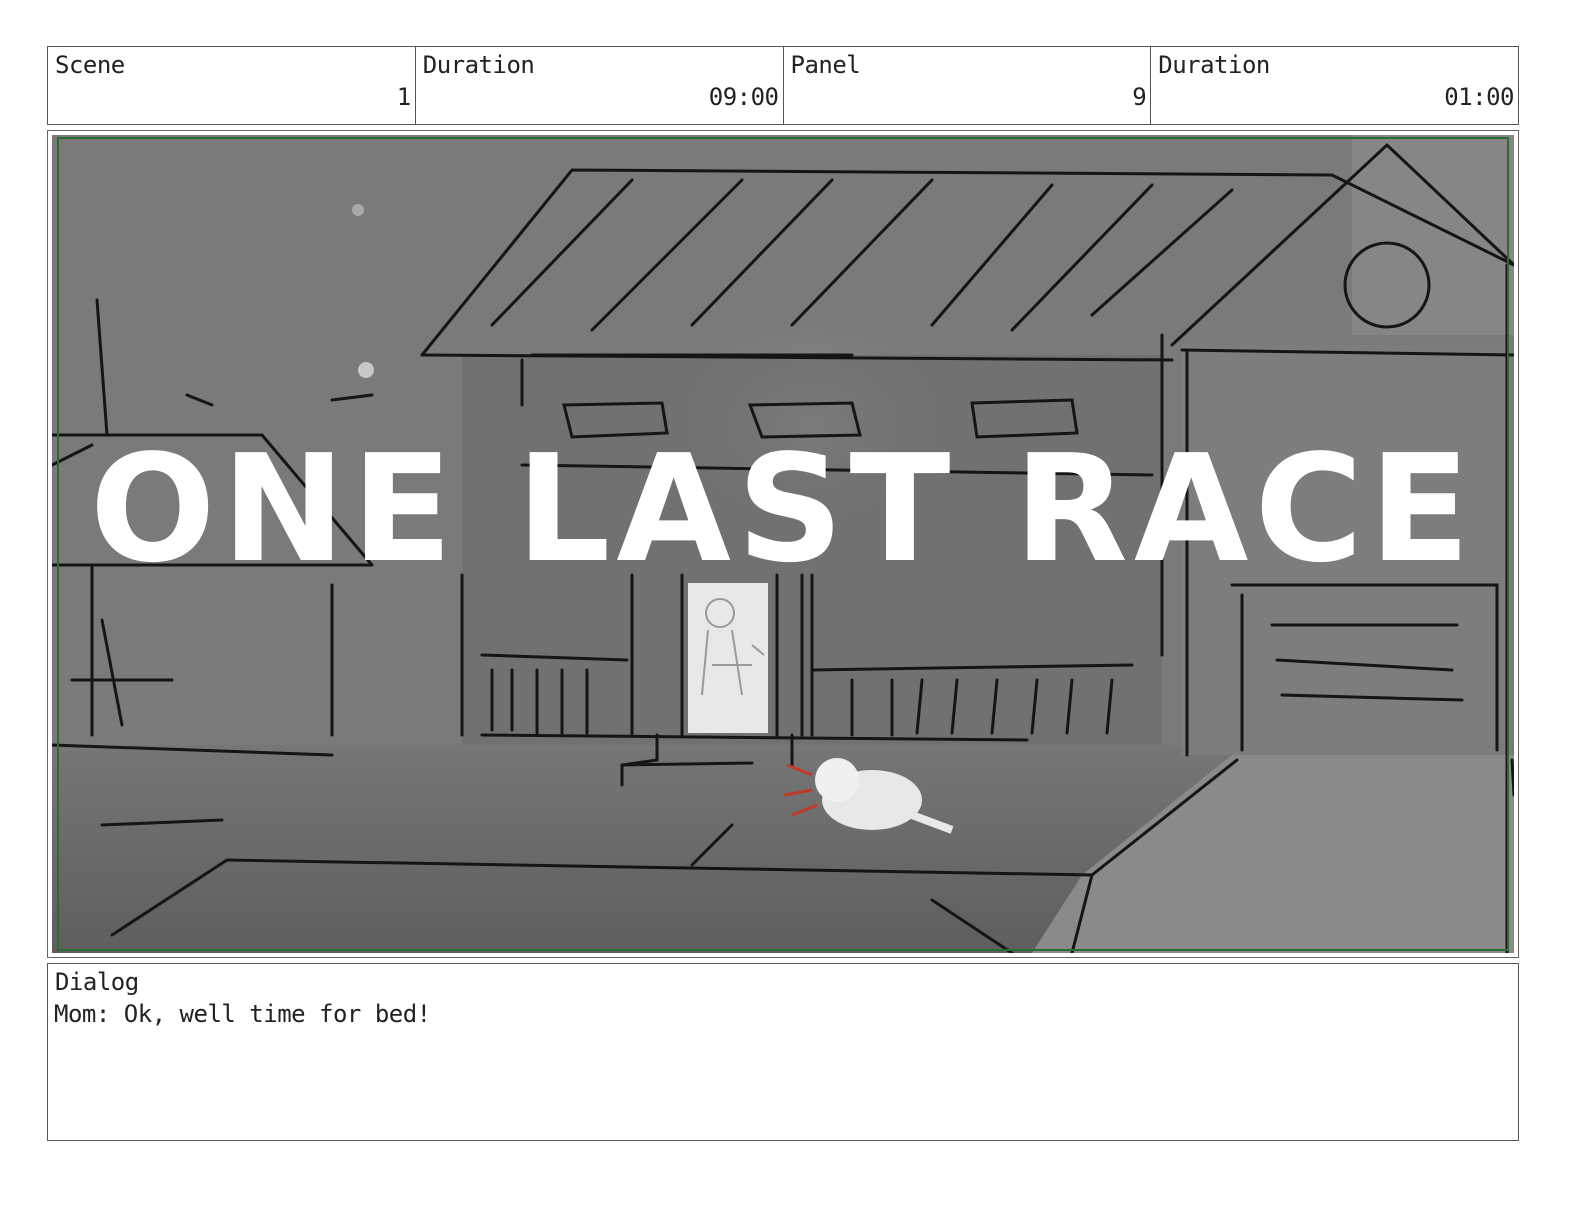 Image resolution: width=1584 pixels, height=1224 pixels. What do you see at coordinates (1139, 97) in the screenshot?
I see `panel-number: 9` at bounding box center [1139, 97].